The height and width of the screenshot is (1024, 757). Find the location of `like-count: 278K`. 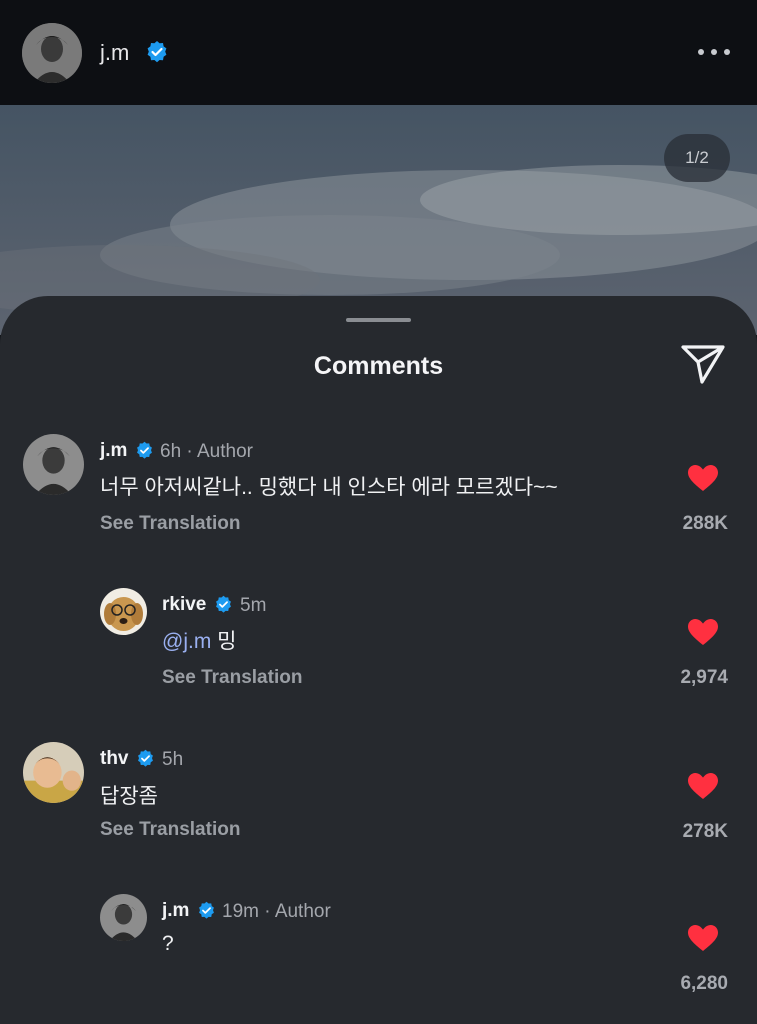

like-count: 278K is located at coordinates (705, 831).